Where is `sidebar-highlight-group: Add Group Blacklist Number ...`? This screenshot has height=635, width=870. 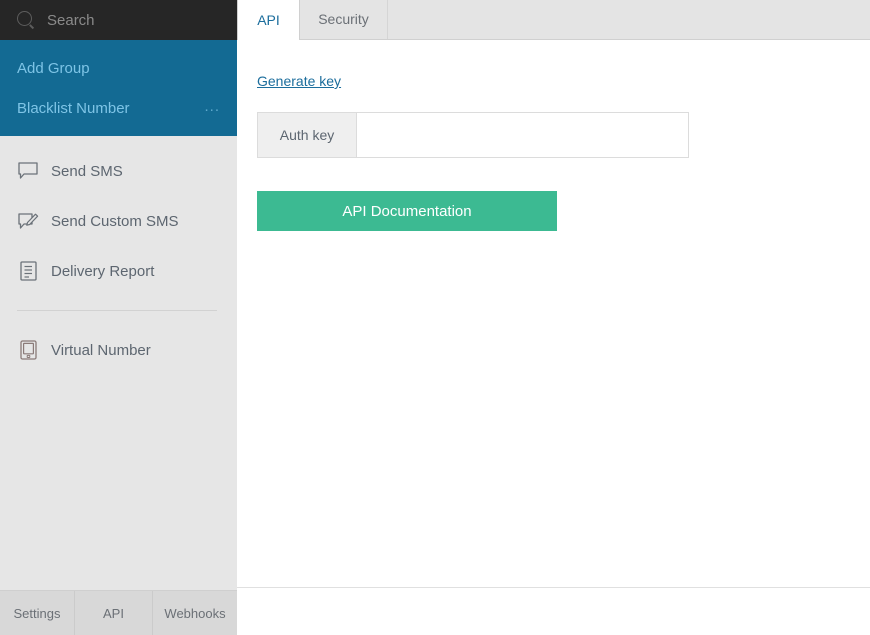 sidebar-highlight-group: Add Group Blacklist Number ... is located at coordinates (118, 88).